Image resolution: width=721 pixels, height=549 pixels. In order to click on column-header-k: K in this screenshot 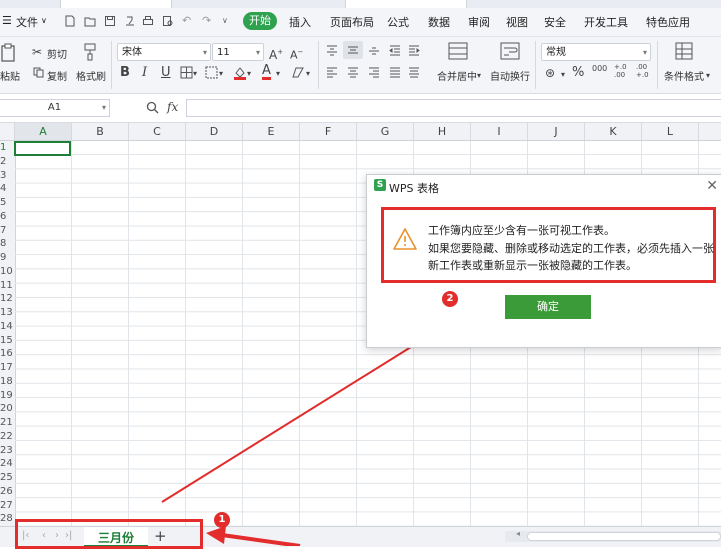, I will do `click(613, 131)`.